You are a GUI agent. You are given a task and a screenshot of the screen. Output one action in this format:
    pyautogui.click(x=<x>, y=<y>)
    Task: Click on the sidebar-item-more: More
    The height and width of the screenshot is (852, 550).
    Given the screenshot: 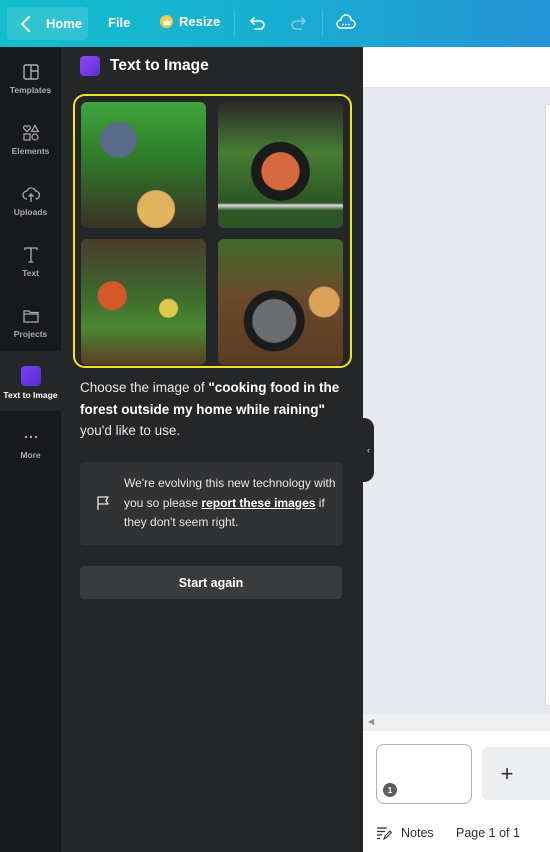 What is the action you would take?
    pyautogui.click(x=30, y=442)
    